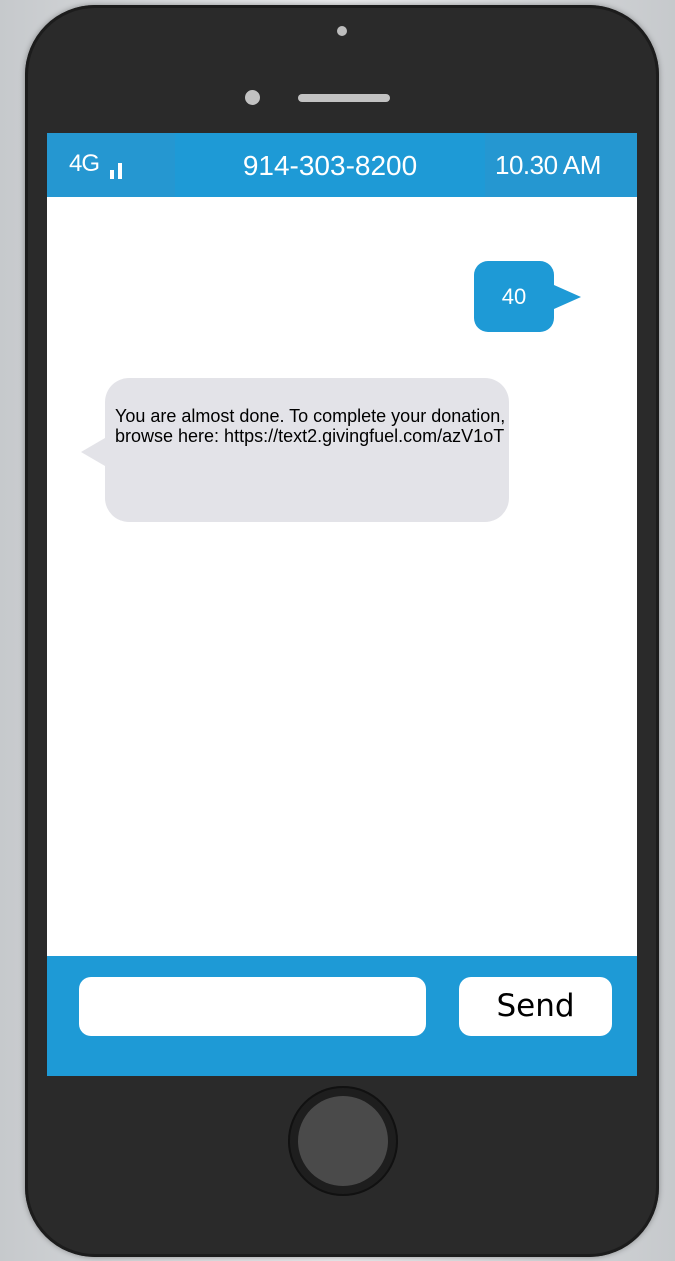 This screenshot has width=675, height=1261. I want to click on message-input, so click(252, 1006).